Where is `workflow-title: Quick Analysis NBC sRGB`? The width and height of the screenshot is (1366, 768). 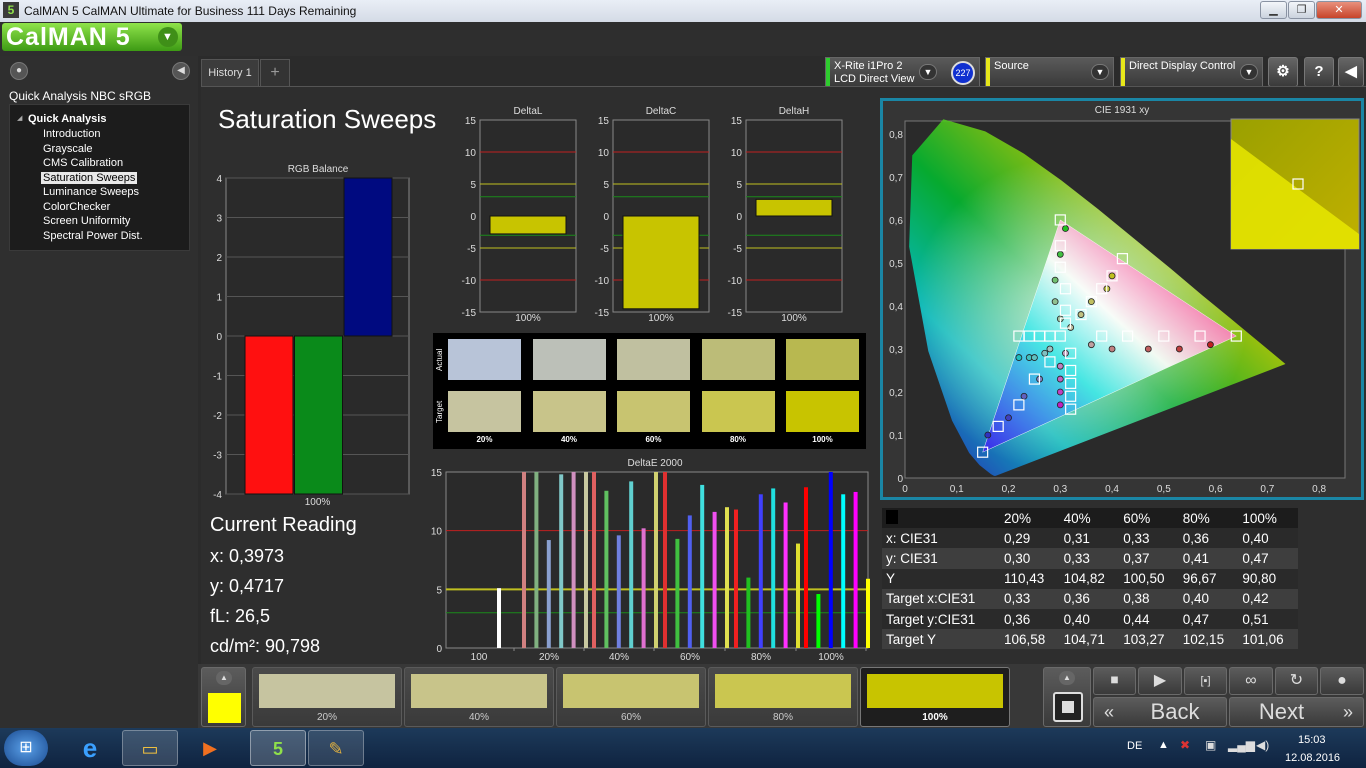 workflow-title: Quick Analysis NBC sRGB is located at coordinates (80, 96).